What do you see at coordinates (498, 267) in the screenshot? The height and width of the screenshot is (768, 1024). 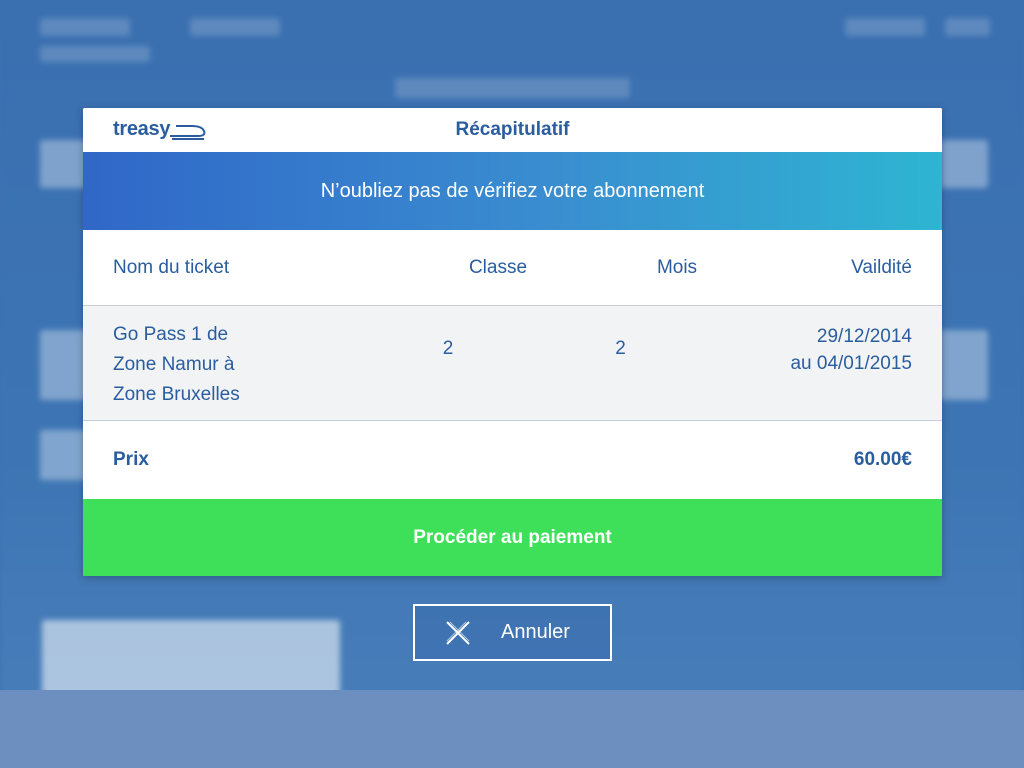 I see `header-classe: Classe` at bounding box center [498, 267].